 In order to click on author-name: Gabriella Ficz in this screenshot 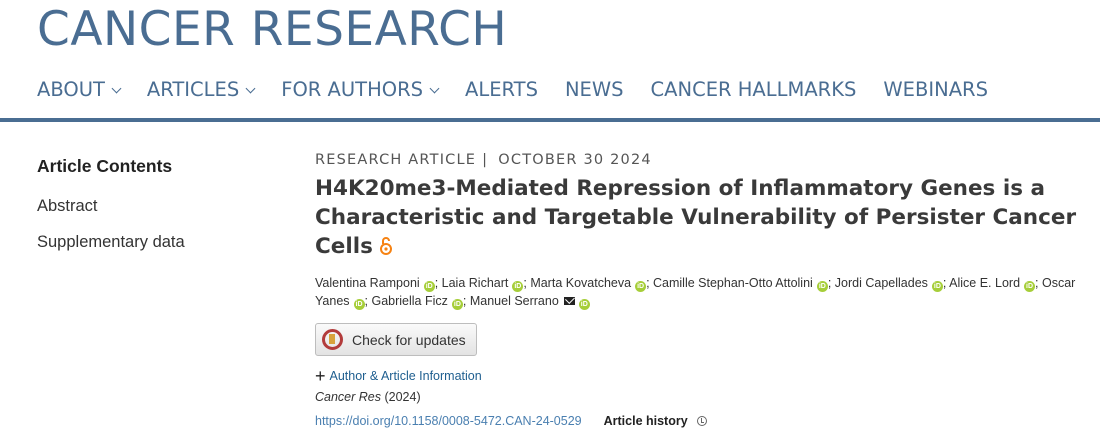, I will do `click(409, 301)`.